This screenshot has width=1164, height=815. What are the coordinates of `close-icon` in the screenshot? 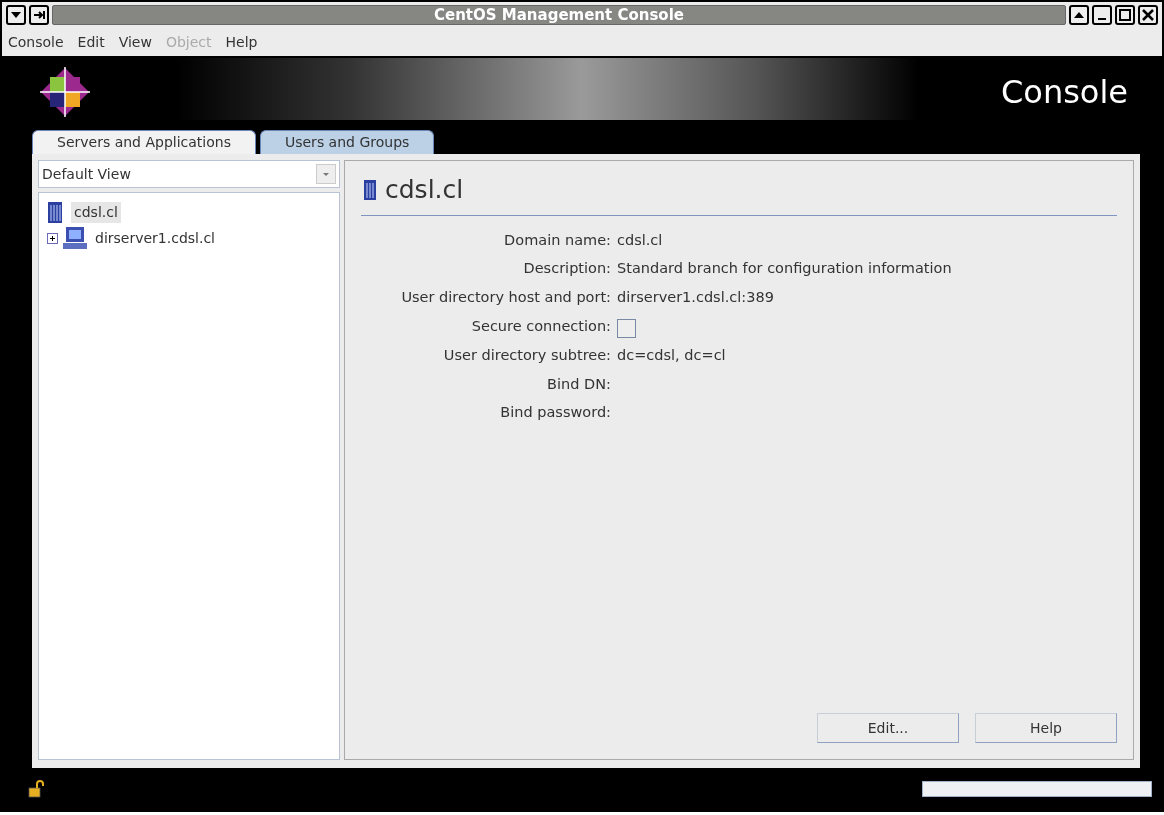 It's located at (1148, 15).